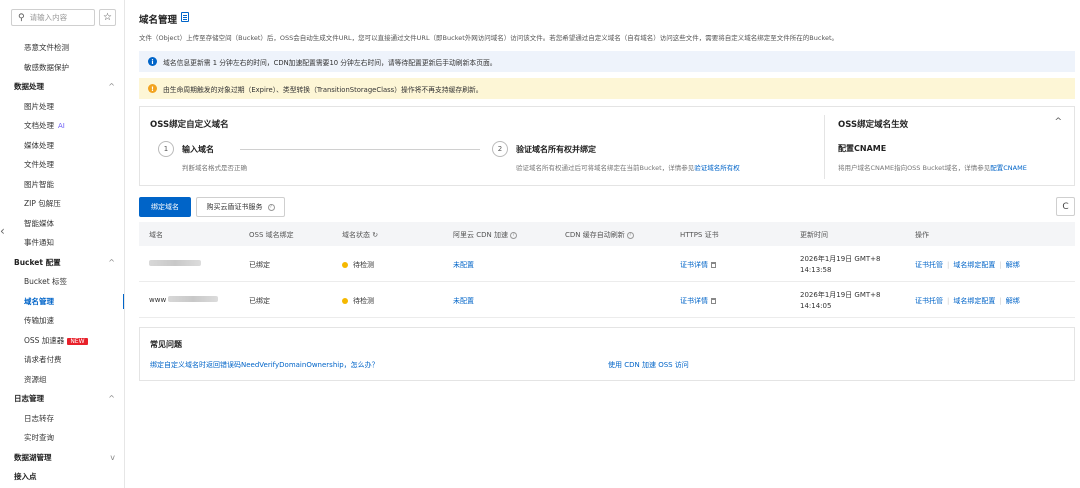 Image resolution: width=1080 pixels, height=488 pixels. What do you see at coordinates (62, 477) in the screenshot?
I see `sidebar-group-access-points: 接入点` at bounding box center [62, 477].